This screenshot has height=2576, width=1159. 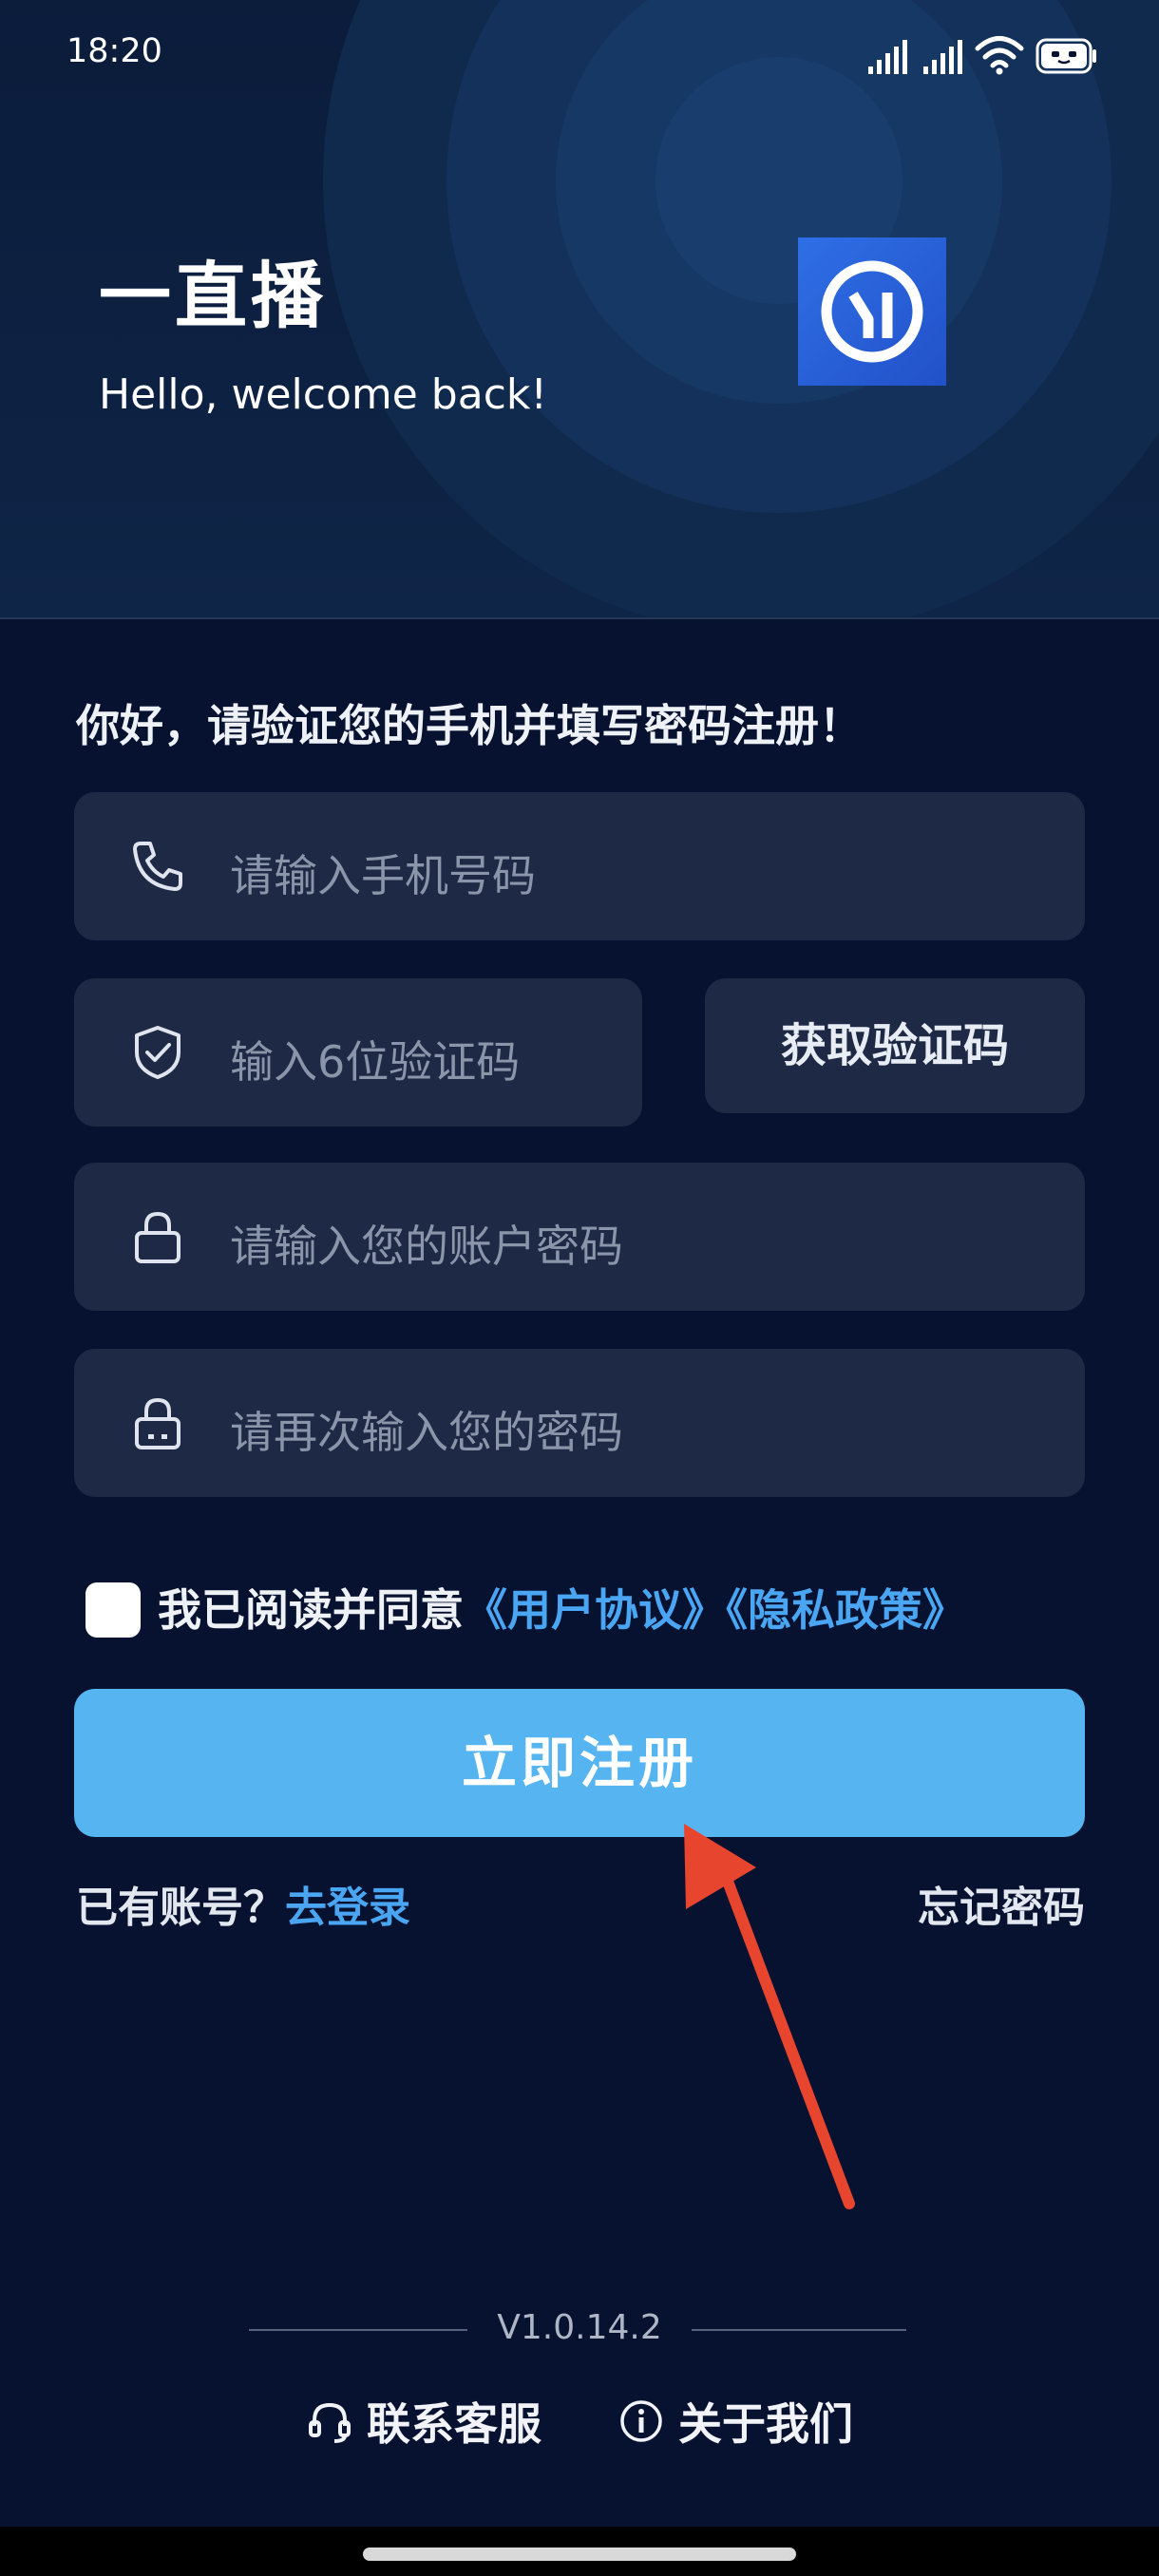 What do you see at coordinates (846, 1610) in the screenshot?
I see `privacy-policy-link: 《隐私政策》` at bounding box center [846, 1610].